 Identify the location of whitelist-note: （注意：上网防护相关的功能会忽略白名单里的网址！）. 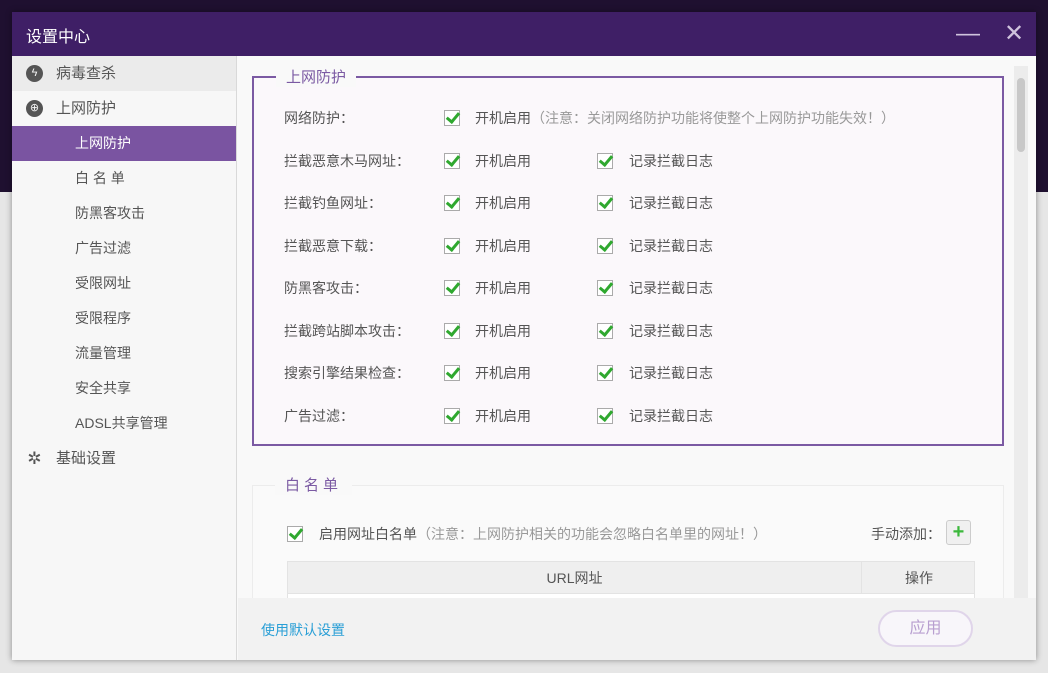
(592, 534).